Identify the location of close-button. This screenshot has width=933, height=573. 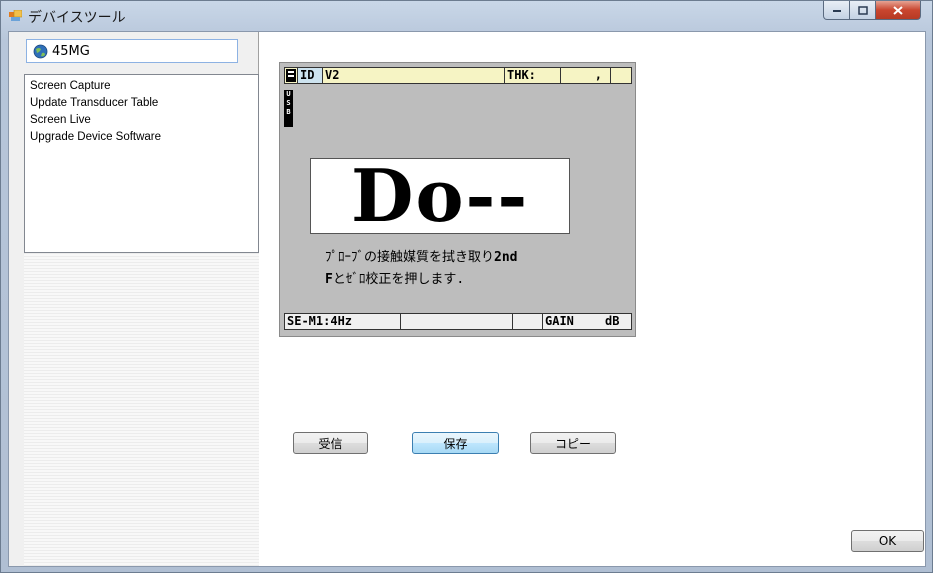
(898, 10).